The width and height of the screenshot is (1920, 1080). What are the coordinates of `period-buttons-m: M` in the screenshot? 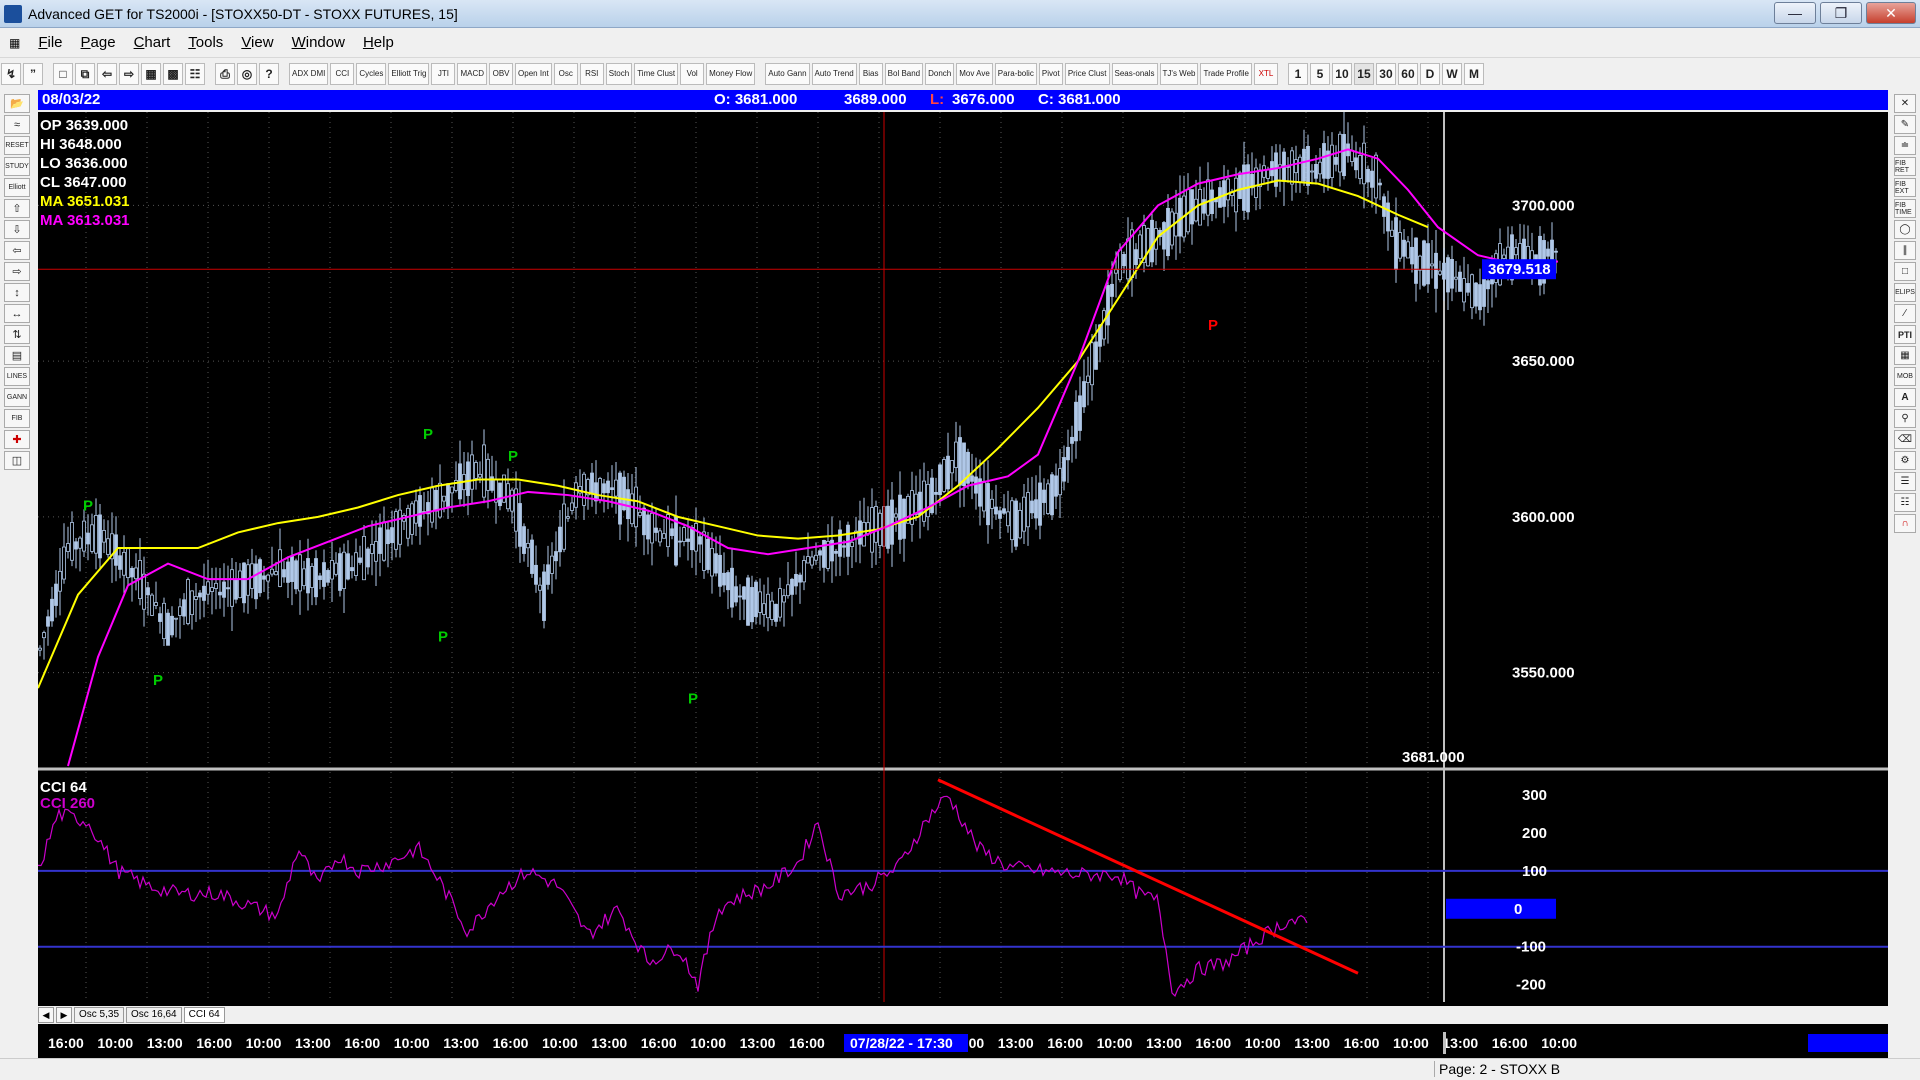 It's located at (1473, 74).